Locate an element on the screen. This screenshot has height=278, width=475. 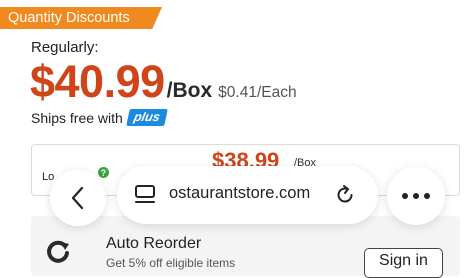
back-button is located at coordinates (78, 198).